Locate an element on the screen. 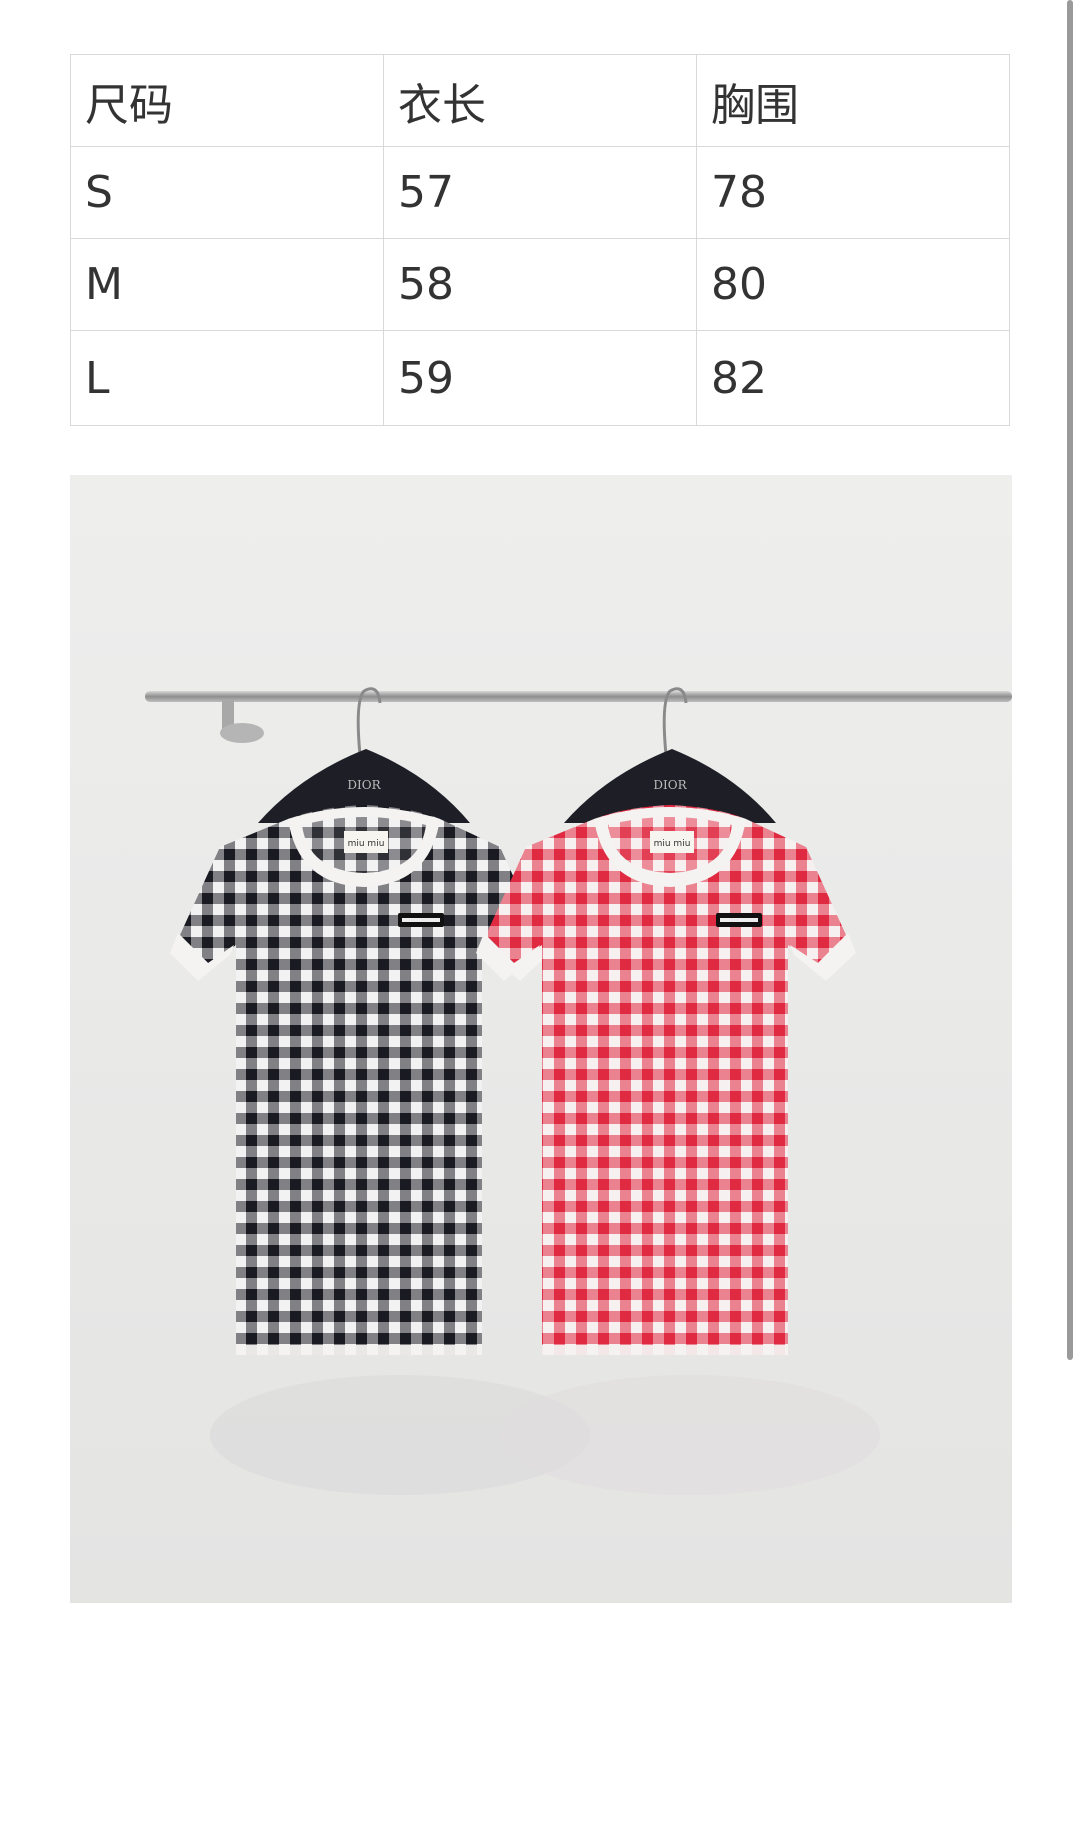  cell-chest: 80 is located at coordinates (853, 284).